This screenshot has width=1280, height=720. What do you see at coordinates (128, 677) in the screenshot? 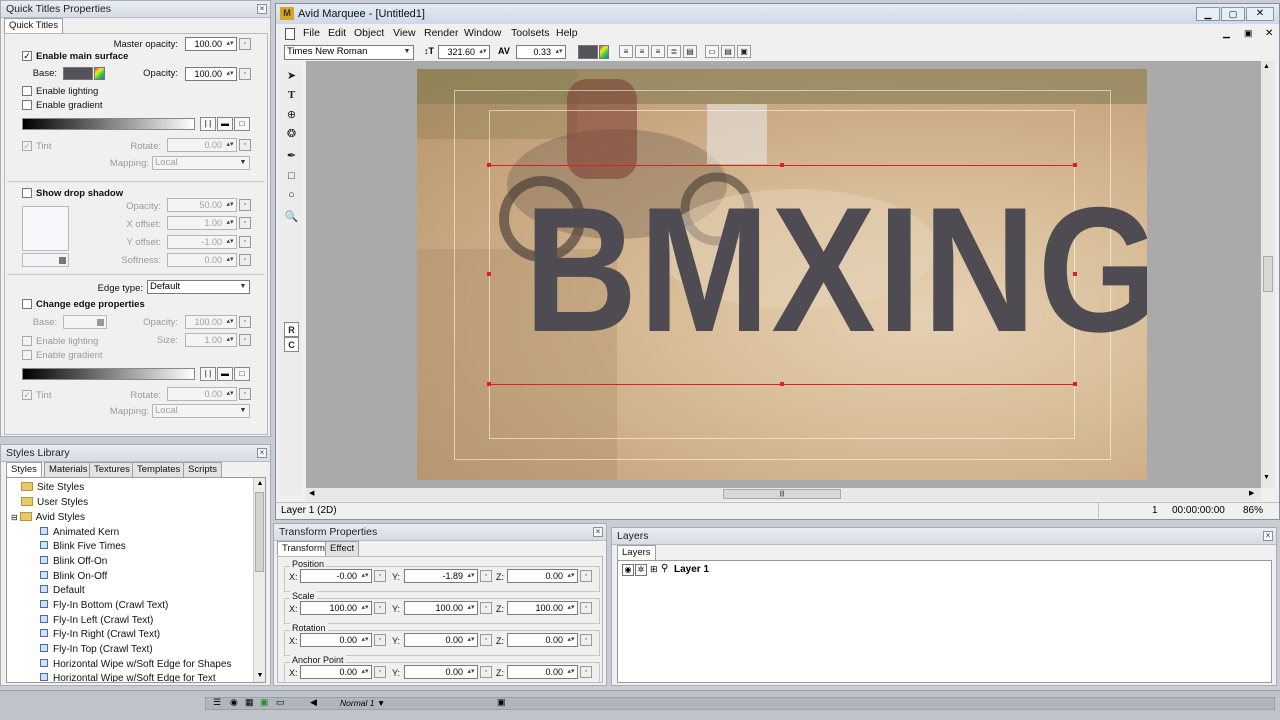
I see `style-item: Horizontal Wipe w/Soft Edge for Text` at bounding box center [128, 677].